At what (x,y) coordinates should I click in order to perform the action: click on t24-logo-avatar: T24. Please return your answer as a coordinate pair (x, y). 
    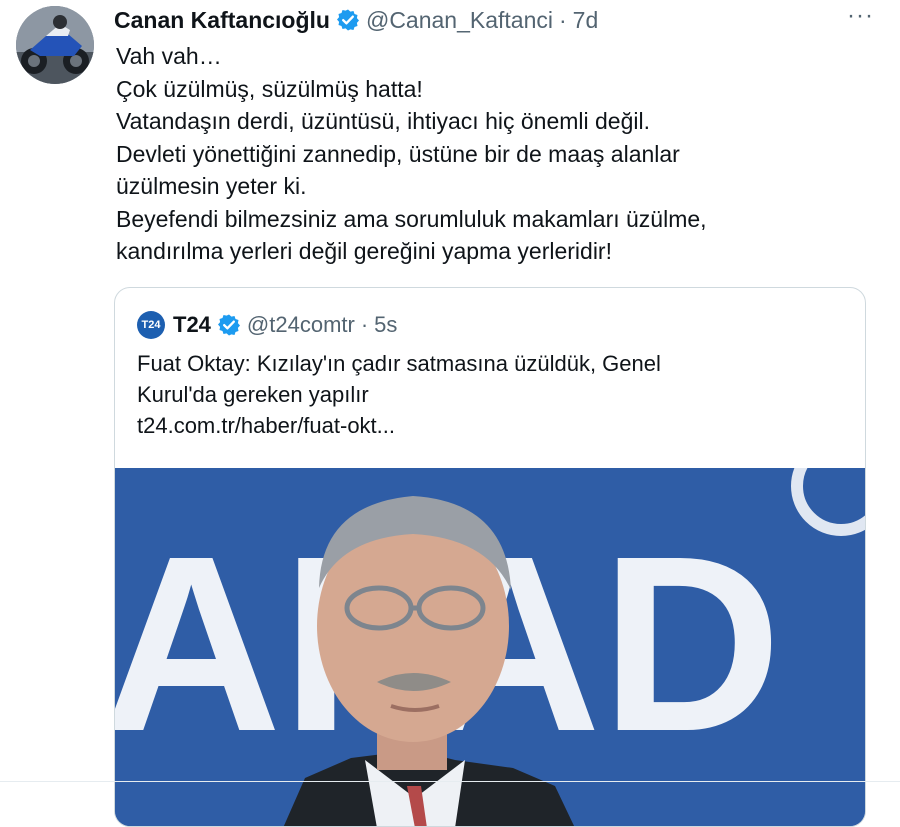
    Looking at the image, I should click on (151, 325).